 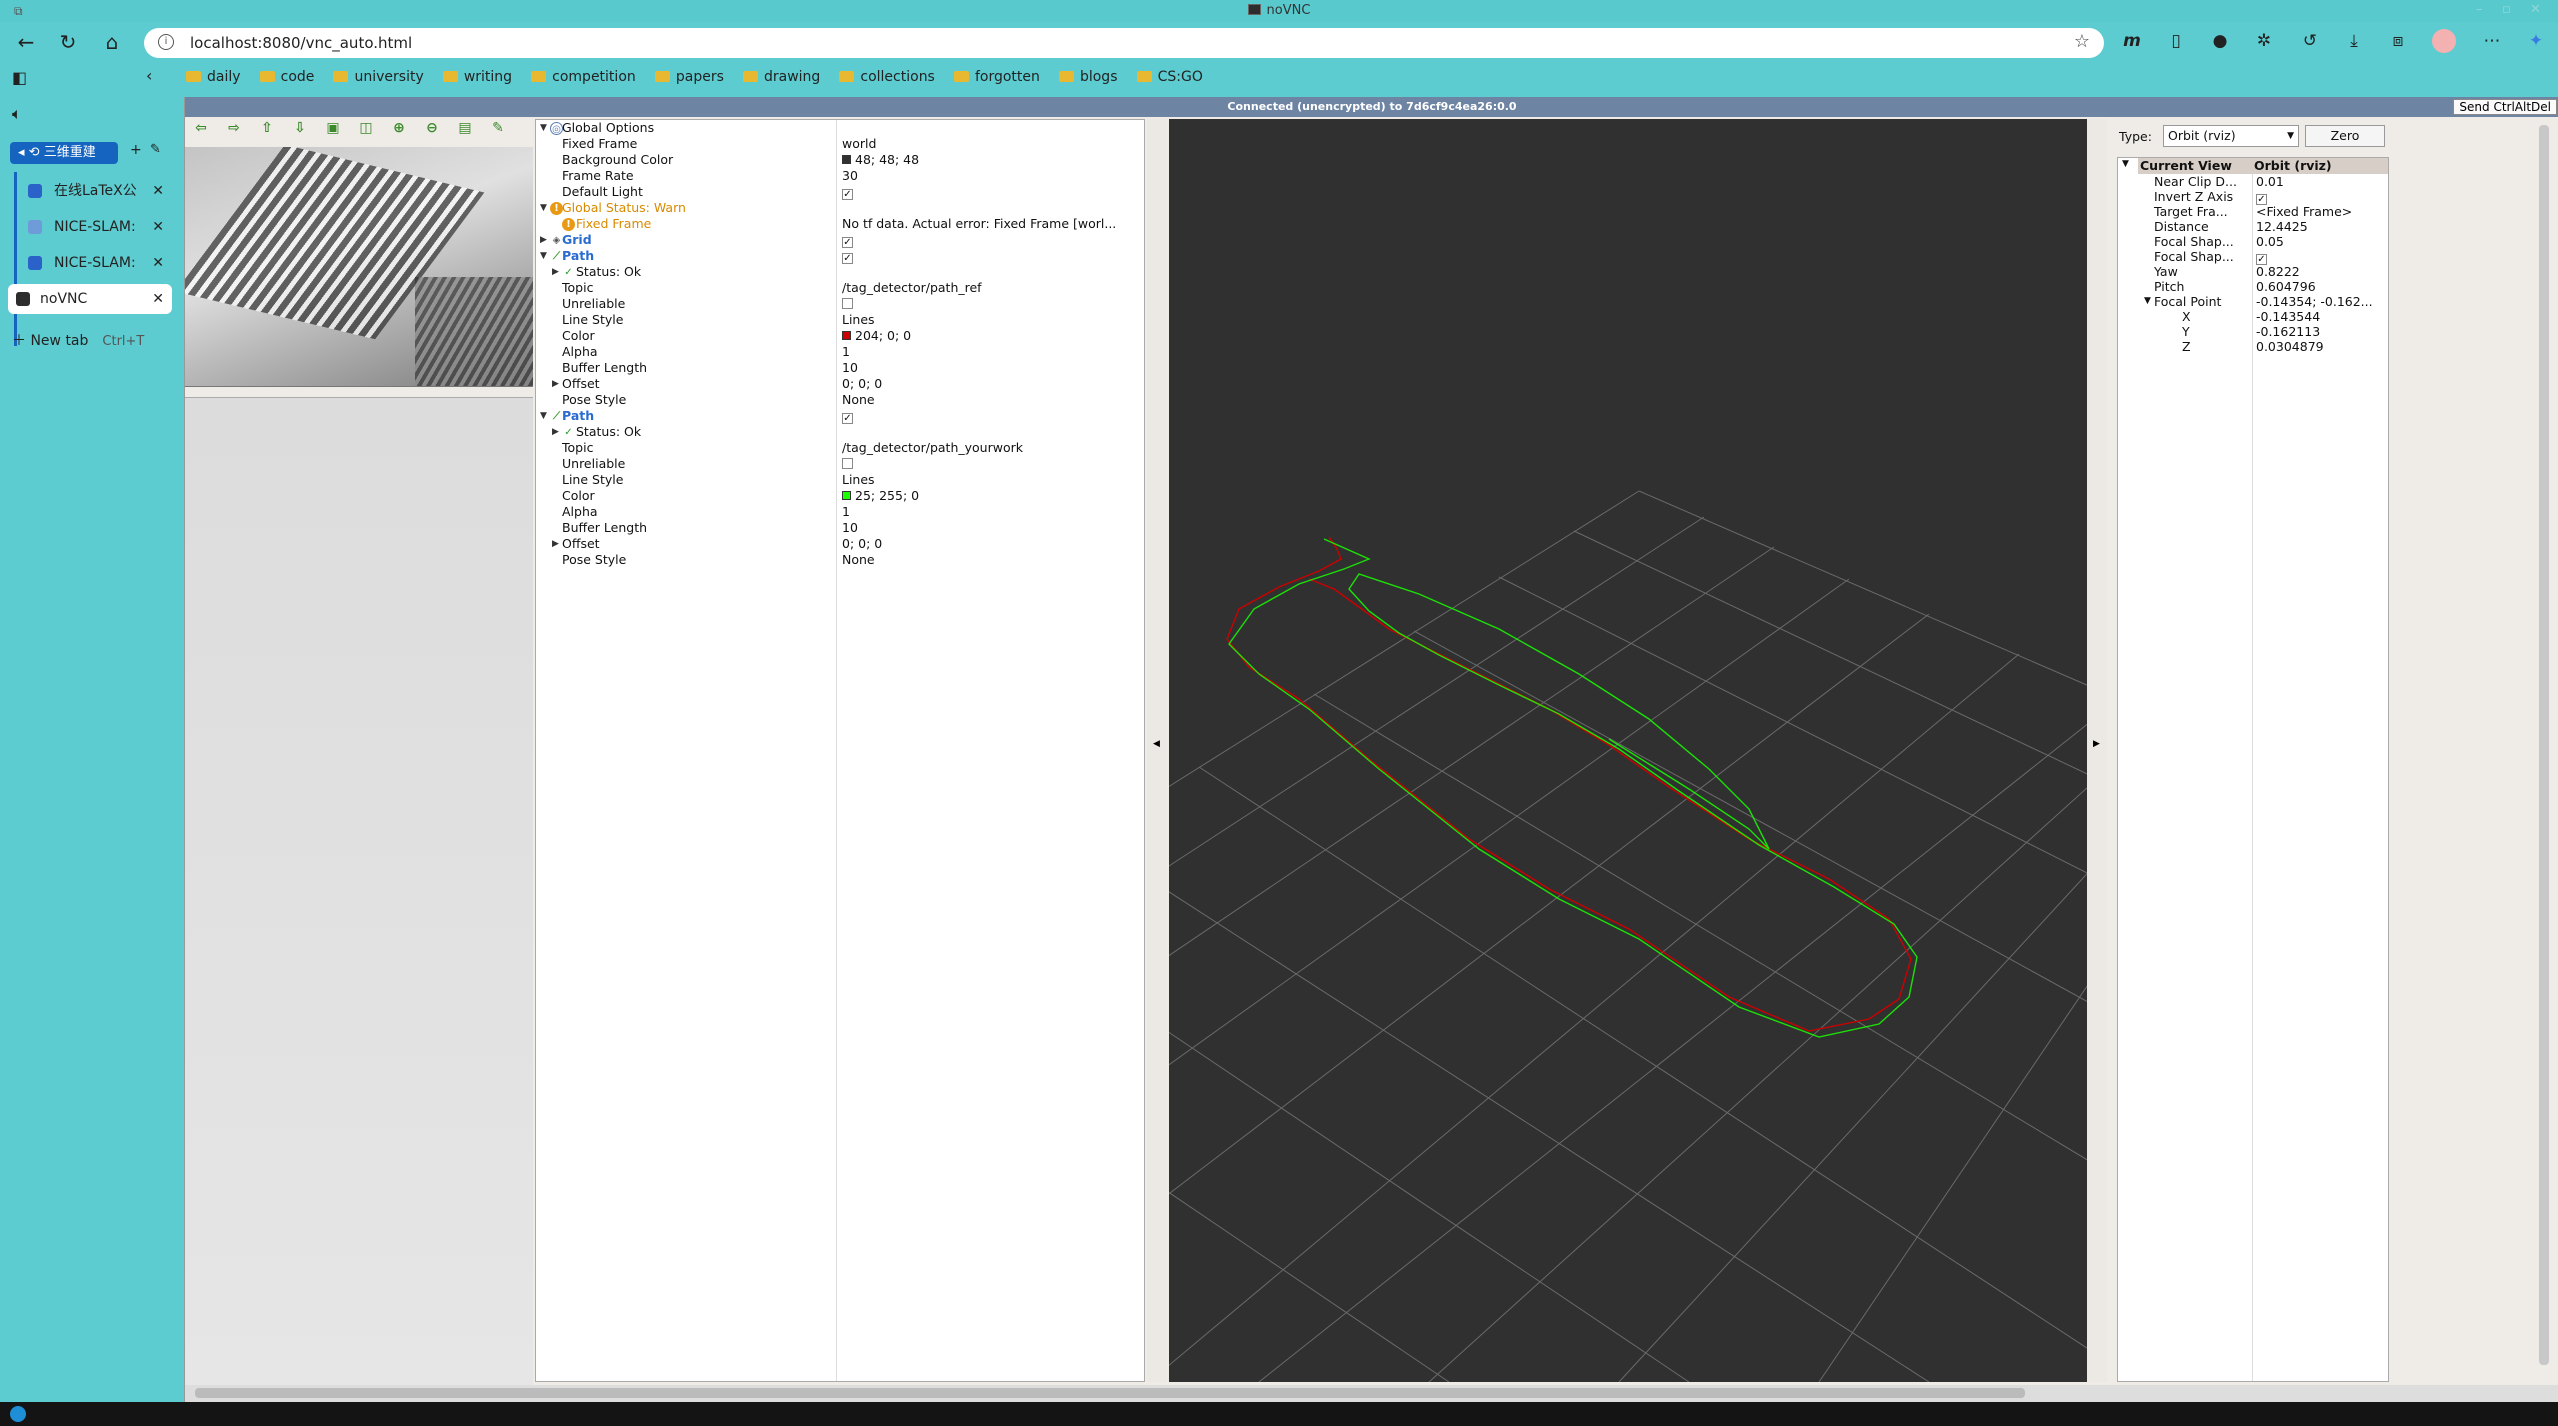 I want to click on bookmark-folder: daily, so click(x=213, y=77).